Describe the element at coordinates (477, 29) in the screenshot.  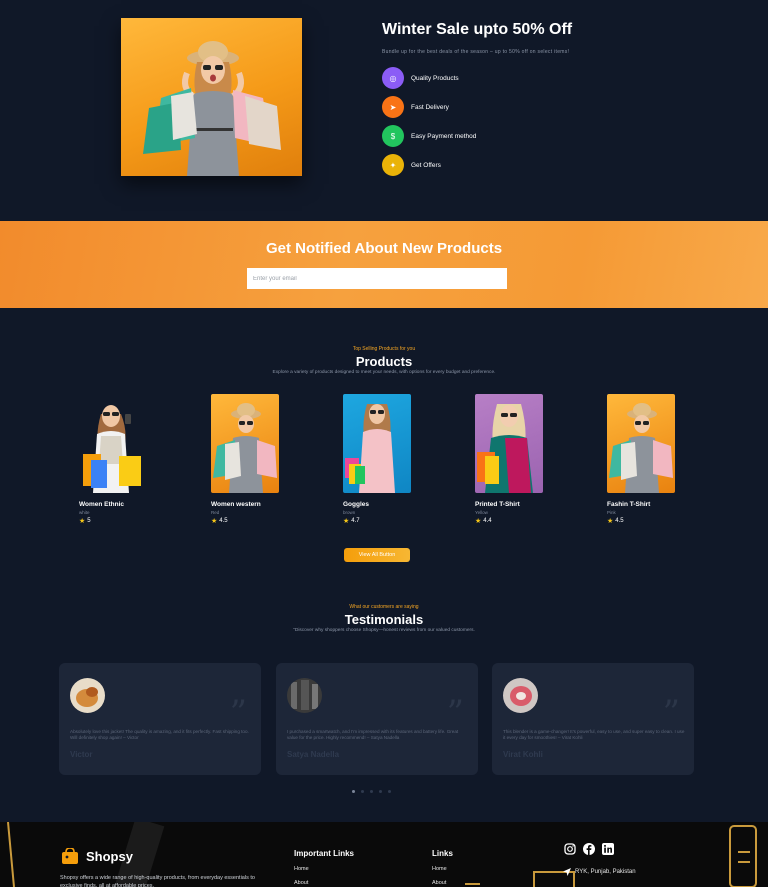
I see `sale-title: Winter Sale upto 50% Off` at that location.